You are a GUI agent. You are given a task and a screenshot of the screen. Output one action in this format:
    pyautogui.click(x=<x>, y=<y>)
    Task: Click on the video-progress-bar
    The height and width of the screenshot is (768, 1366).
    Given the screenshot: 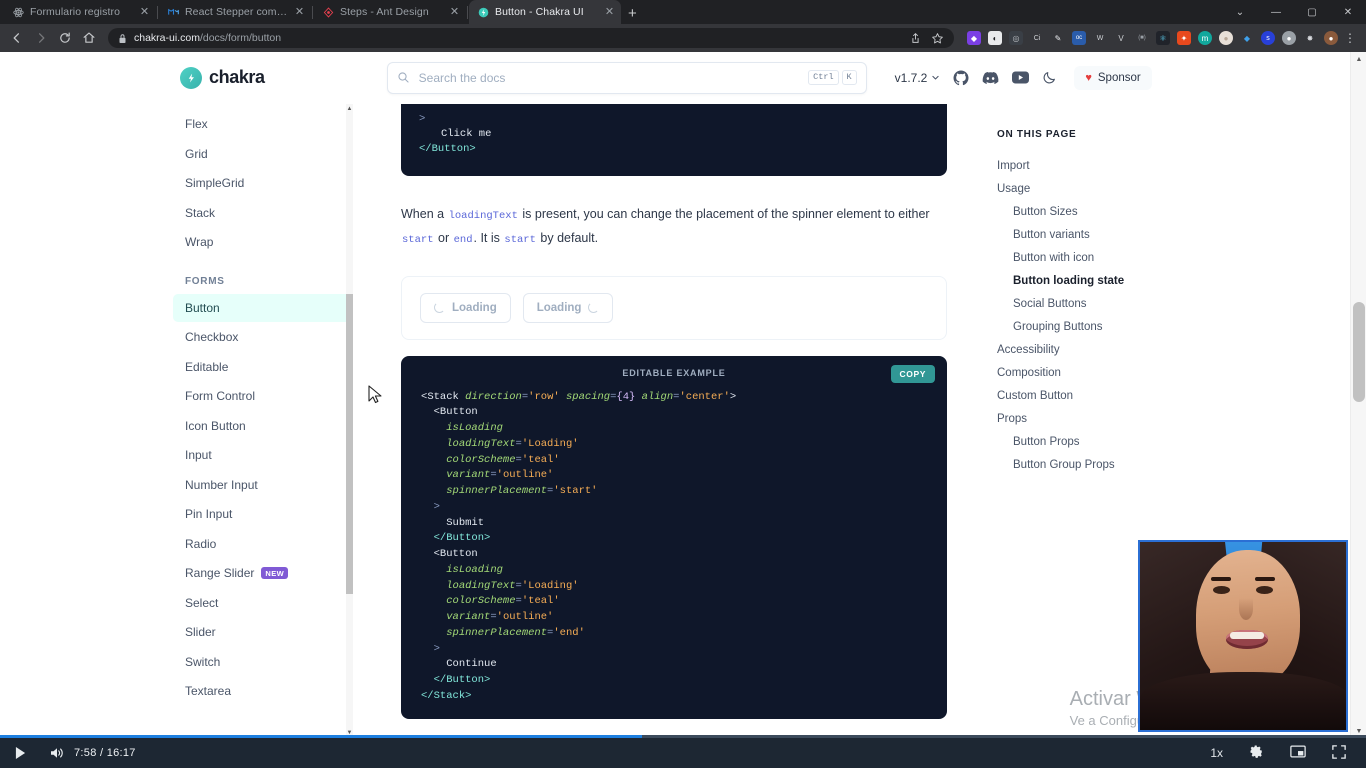 What is the action you would take?
    pyautogui.click(x=683, y=736)
    